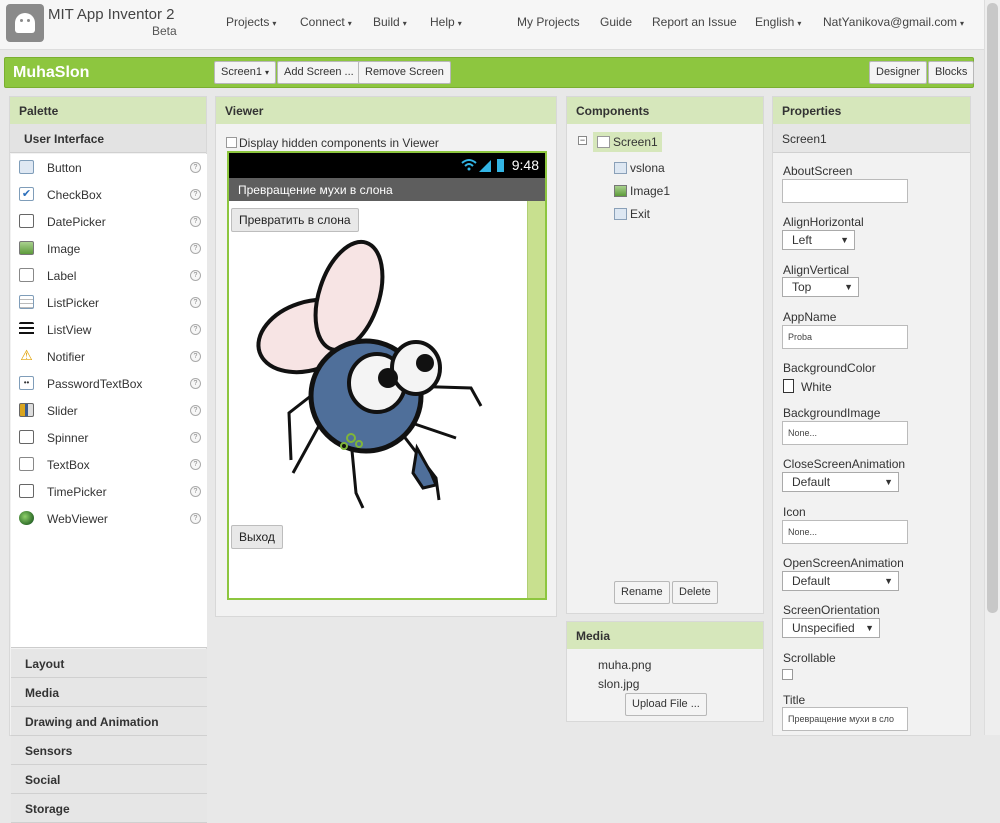  Describe the element at coordinates (618, 684) in the screenshot. I see `media-file-slon: slon.jpg` at that location.